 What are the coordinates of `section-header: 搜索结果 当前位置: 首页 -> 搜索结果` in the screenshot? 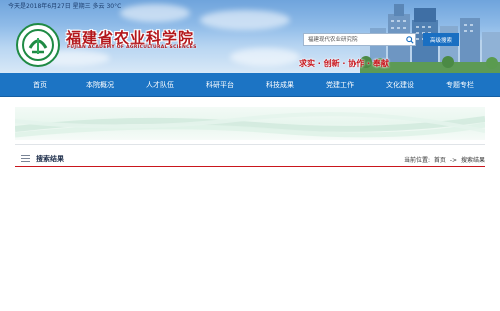 It's located at (250, 160).